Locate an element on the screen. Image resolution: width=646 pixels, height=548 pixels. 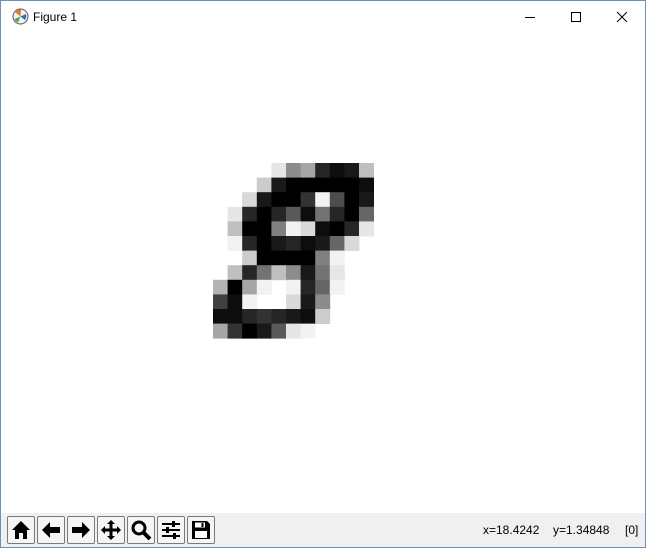
save-icon is located at coordinates (201, 530).